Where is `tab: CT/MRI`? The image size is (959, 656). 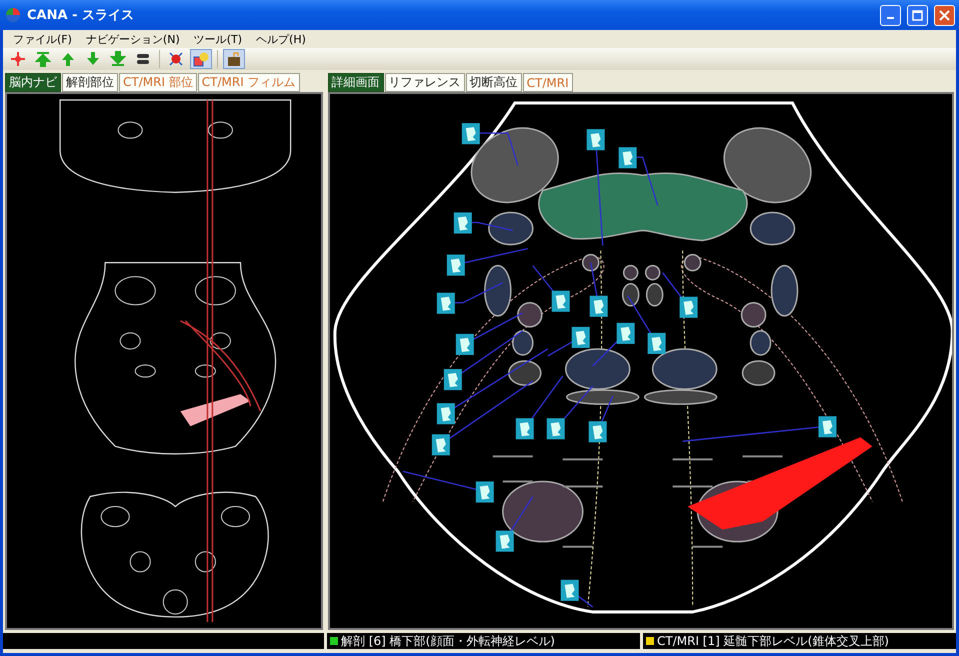
tab: CT/MRI is located at coordinates (547, 82).